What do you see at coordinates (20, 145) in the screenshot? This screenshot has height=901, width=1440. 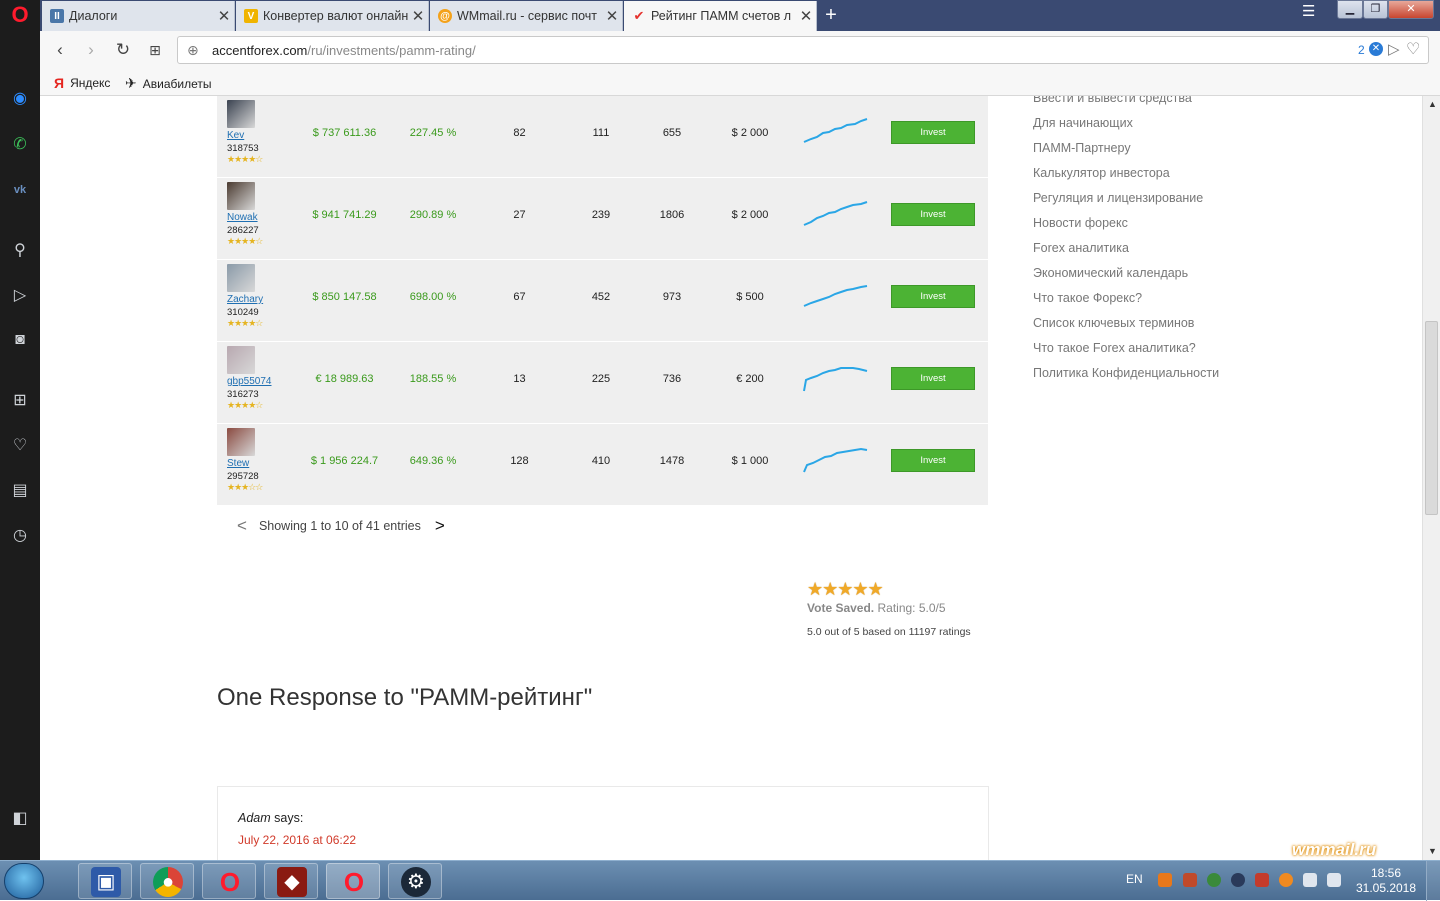 I see `whatsapp-icon: ✆` at bounding box center [20, 145].